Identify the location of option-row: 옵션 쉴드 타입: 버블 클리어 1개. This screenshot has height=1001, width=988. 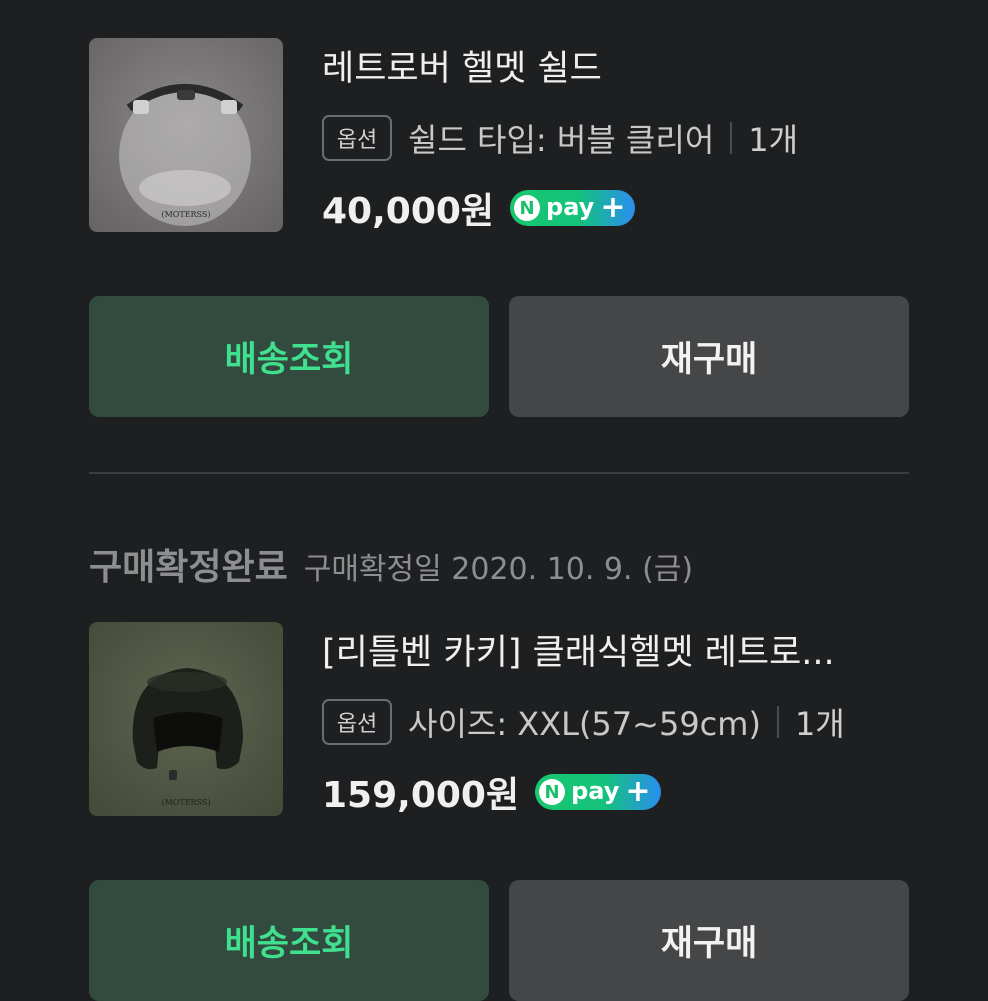
(615, 138).